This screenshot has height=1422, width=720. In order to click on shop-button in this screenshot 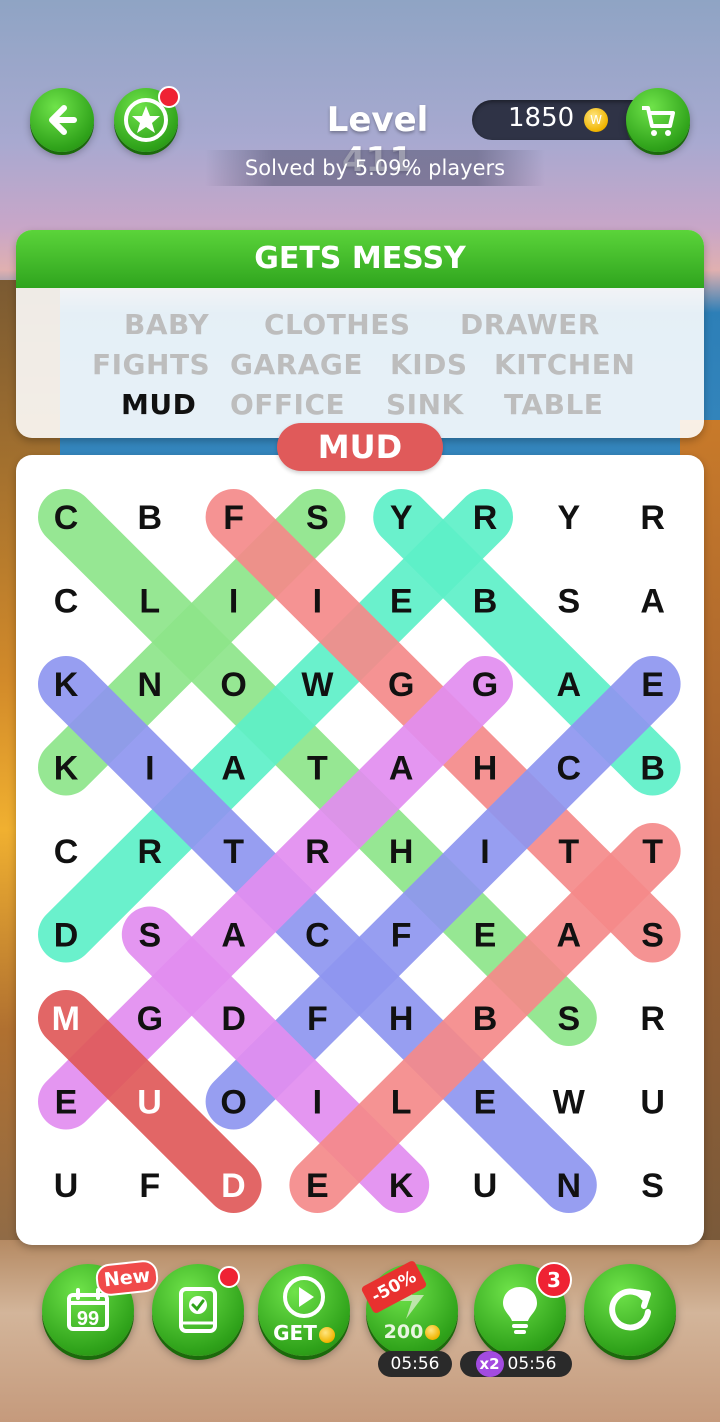, I will do `click(658, 120)`.